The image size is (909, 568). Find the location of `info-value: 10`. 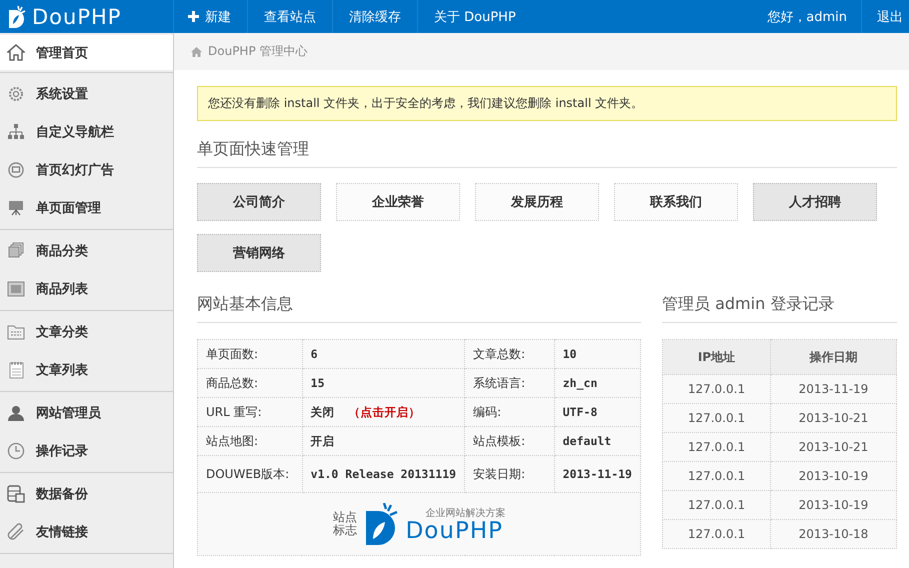

info-value: 10 is located at coordinates (597, 354).